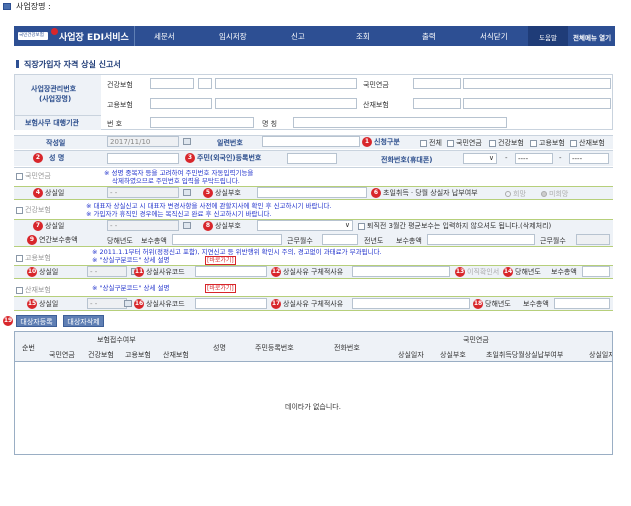  I want to click on phone-prefix-select: ∨, so click(480, 158).